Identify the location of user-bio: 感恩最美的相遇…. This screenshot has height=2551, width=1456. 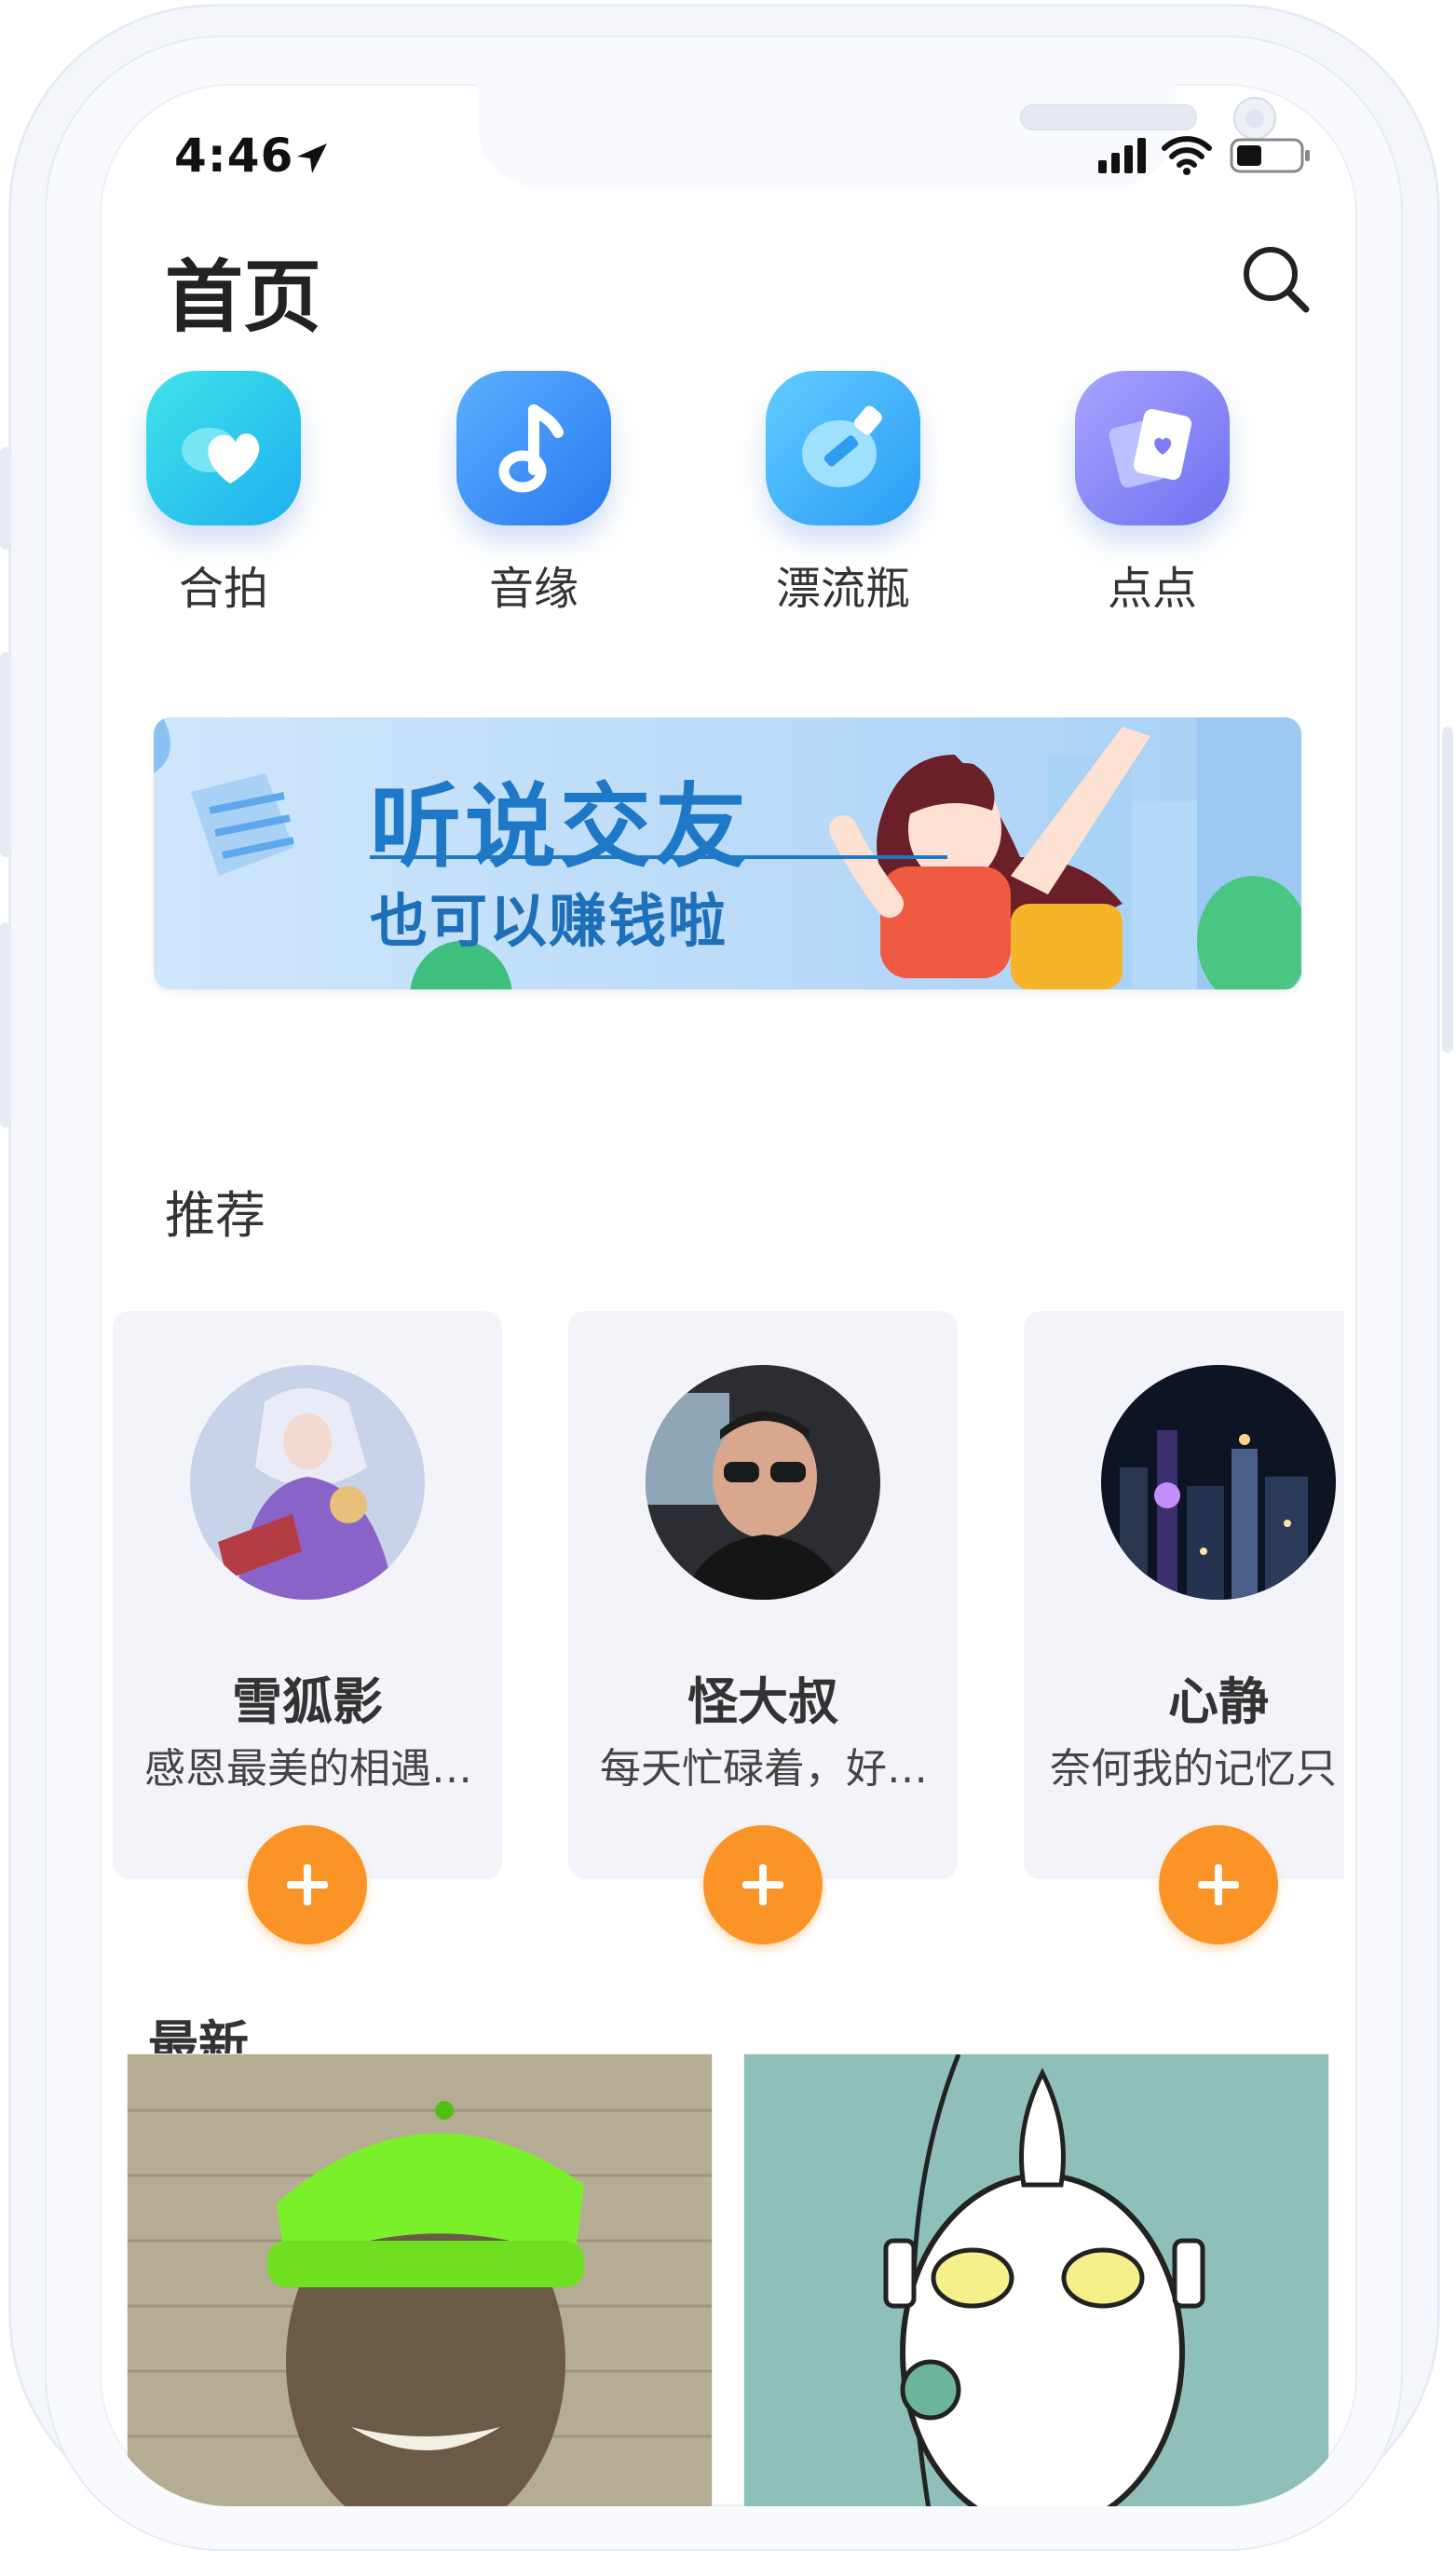
(308, 1769).